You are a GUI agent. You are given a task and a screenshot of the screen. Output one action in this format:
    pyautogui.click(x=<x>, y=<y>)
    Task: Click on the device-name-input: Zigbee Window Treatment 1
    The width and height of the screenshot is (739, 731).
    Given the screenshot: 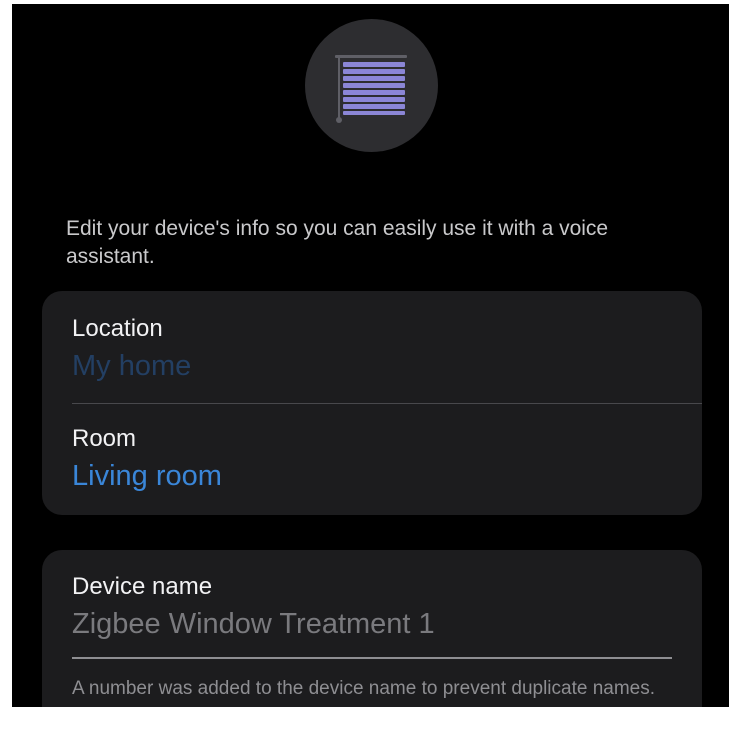 What is the action you would take?
    pyautogui.click(x=253, y=624)
    